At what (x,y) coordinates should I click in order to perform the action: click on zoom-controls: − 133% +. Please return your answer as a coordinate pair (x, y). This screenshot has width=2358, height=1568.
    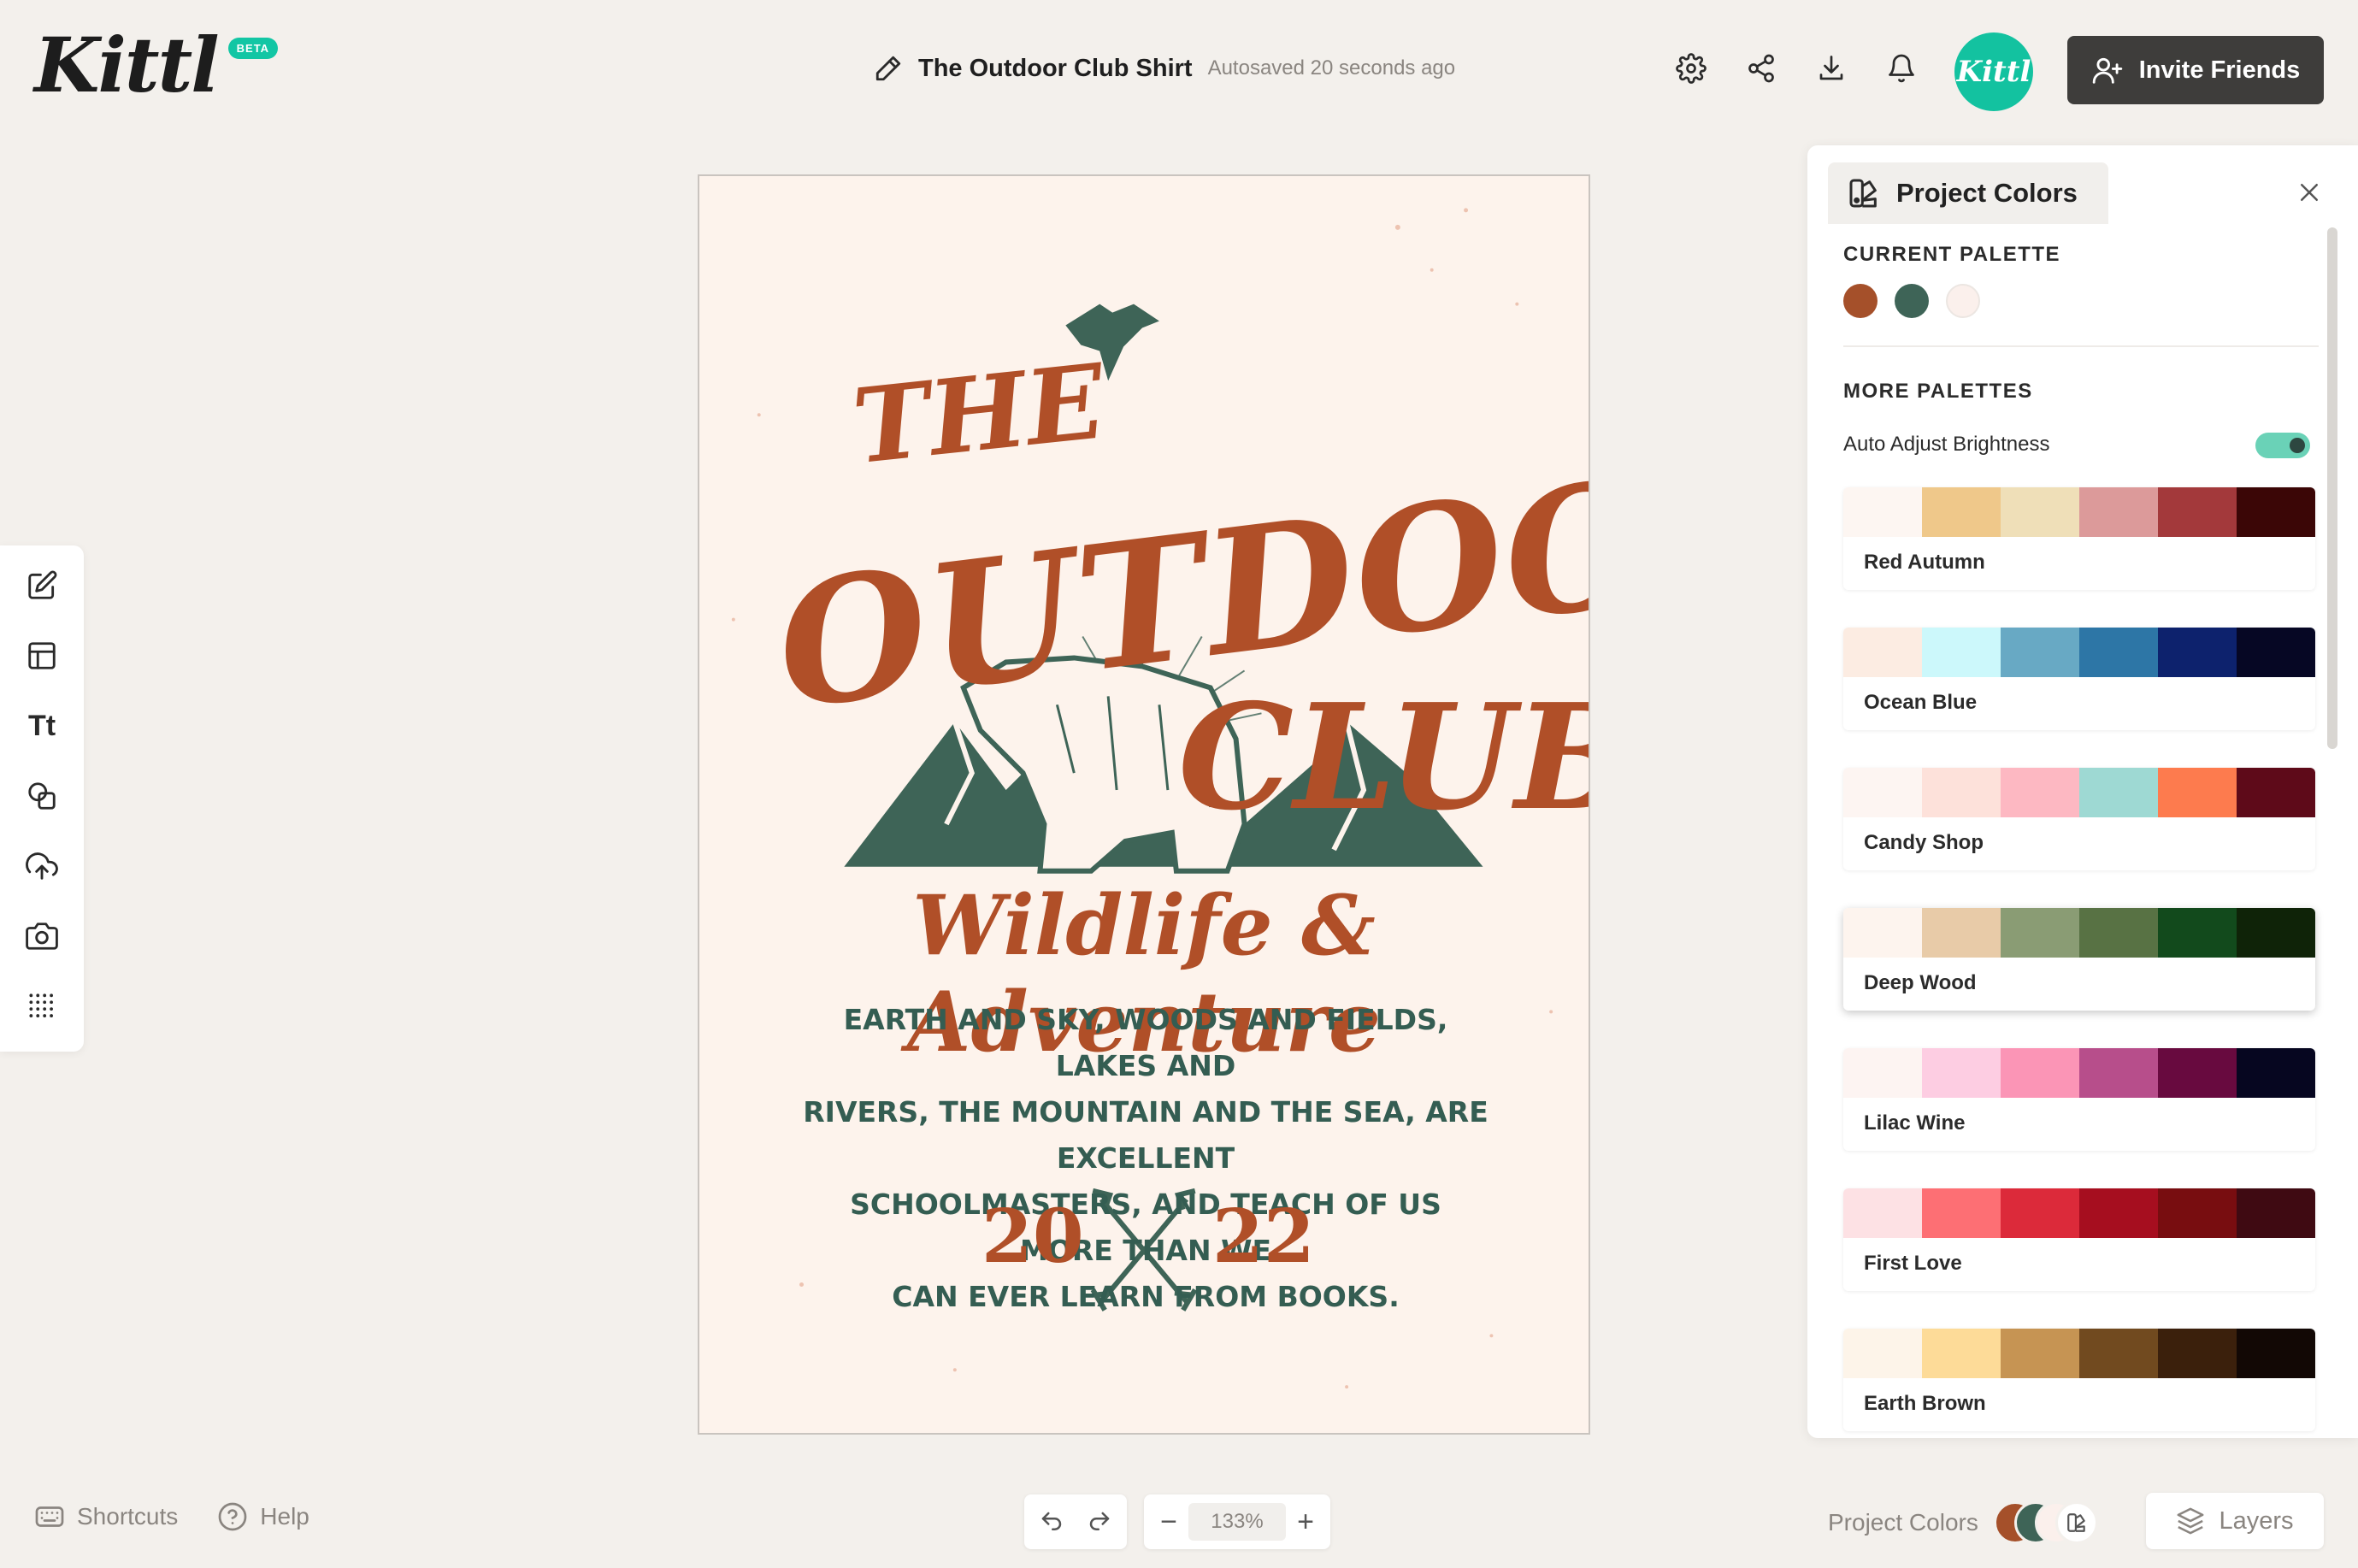
    Looking at the image, I should click on (1237, 1522).